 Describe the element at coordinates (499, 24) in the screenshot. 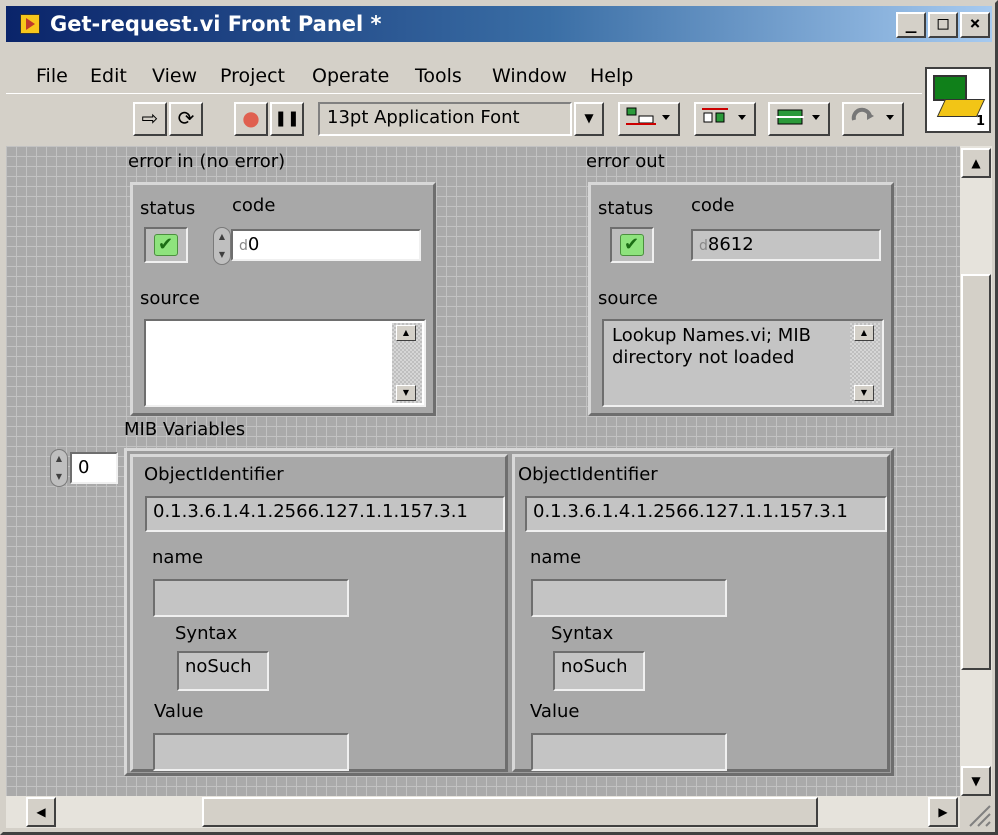

I see `title-bar: Get-request.vi Front Panel * _ □ ×` at that location.